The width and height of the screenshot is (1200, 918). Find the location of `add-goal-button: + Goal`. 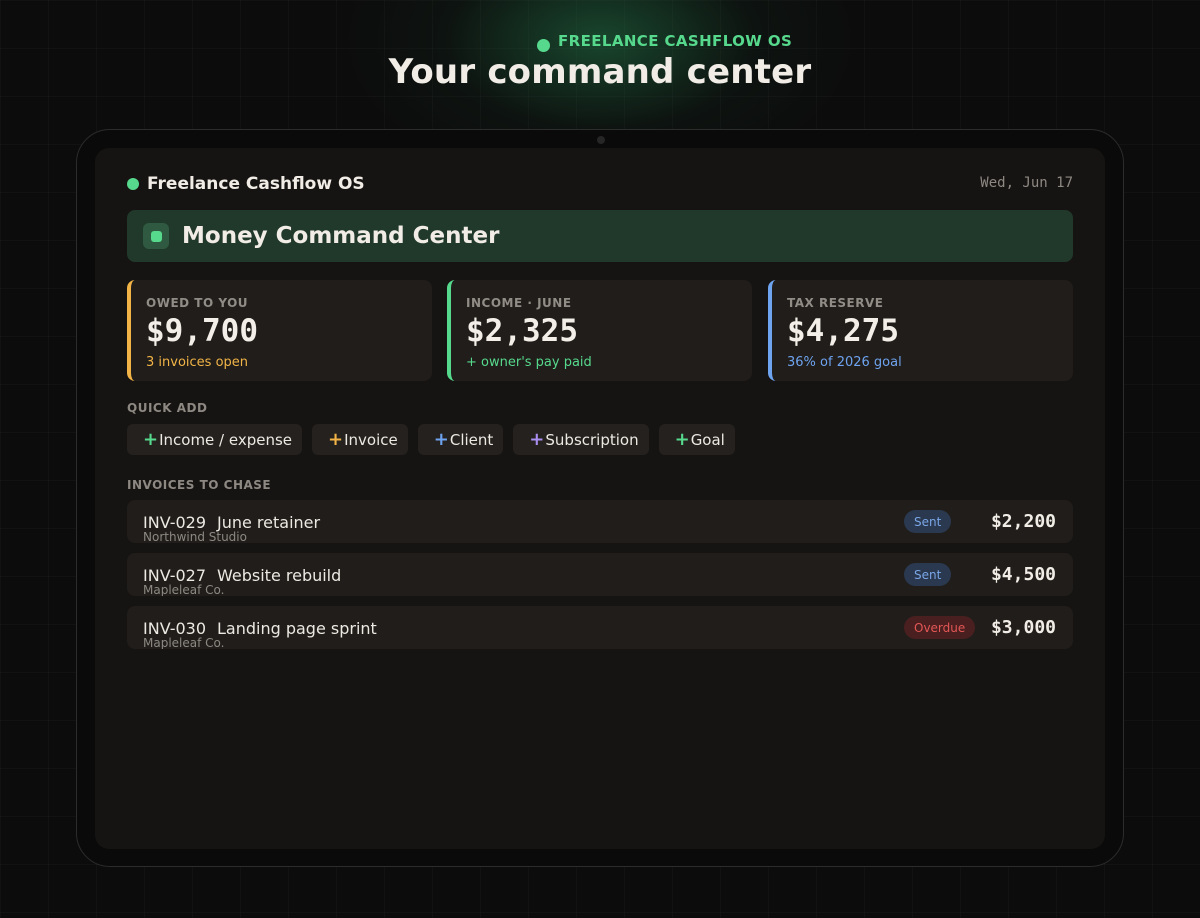

add-goal-button: + Goal is located at coordinates (696, 439).